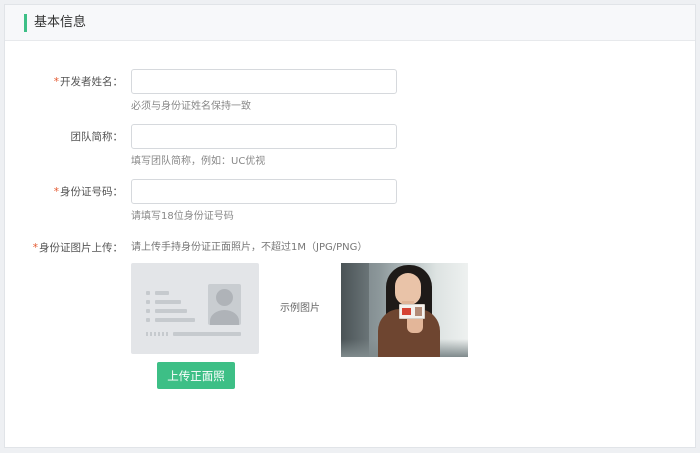  I want to click on id-number-label-text: 身份证号码：, so click(91, 192).